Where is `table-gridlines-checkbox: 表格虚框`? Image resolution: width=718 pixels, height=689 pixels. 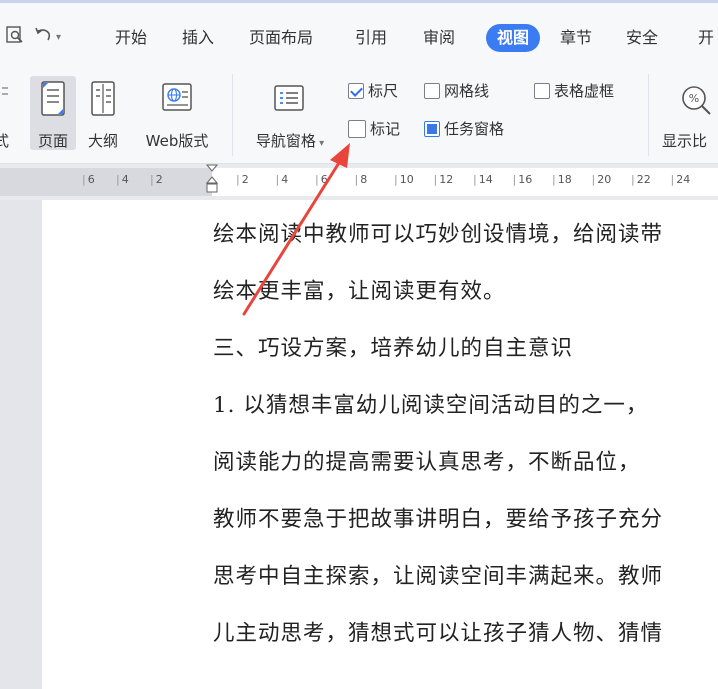
table-gridlines-checkbox: 表格虚框 is located at coordinates (574, 91).